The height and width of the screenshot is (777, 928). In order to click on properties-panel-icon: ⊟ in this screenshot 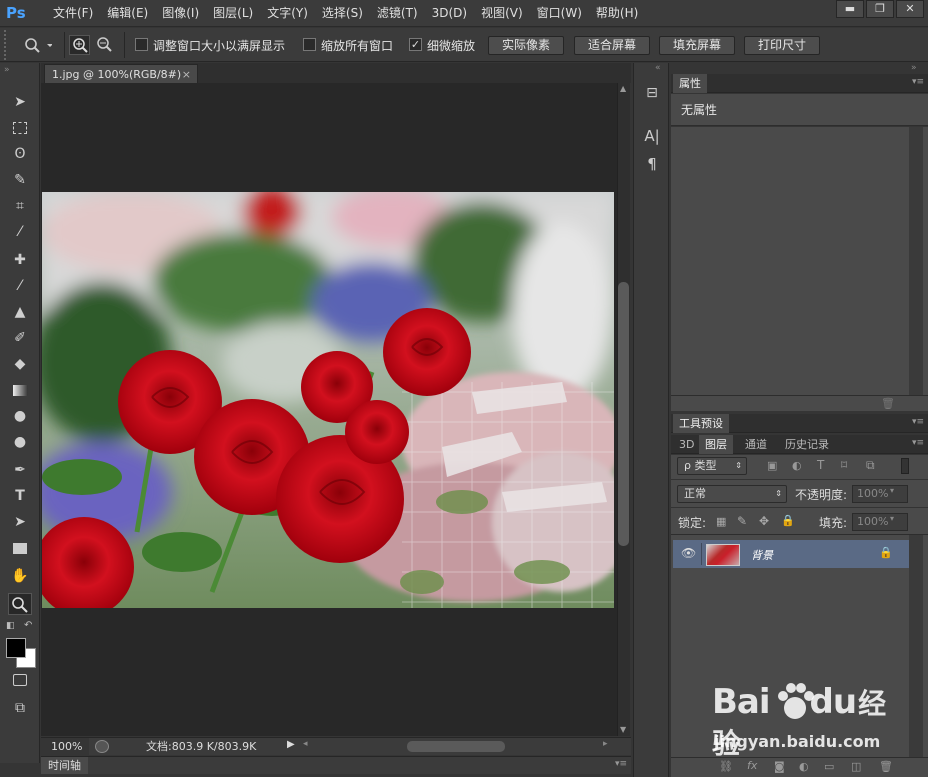, I will do `click(652, 96)`.